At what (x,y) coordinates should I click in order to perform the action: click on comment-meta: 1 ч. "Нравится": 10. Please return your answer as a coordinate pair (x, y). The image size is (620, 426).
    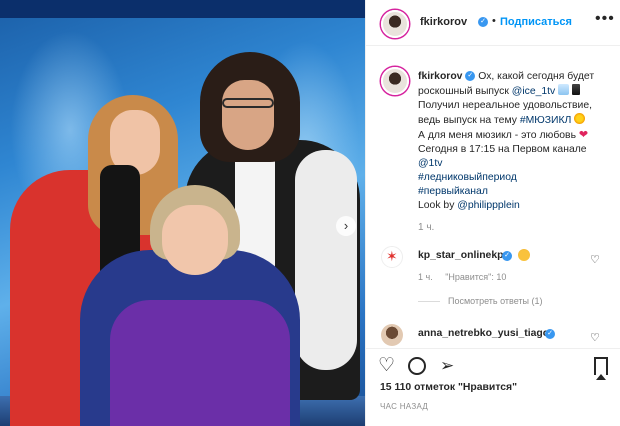
    Looking at the image, I should click on (462, 277).